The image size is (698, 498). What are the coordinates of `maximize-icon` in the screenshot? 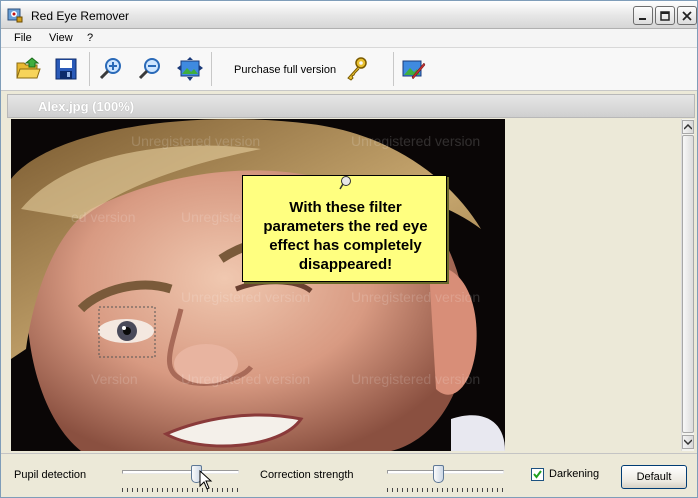 It's located at (665, 15).